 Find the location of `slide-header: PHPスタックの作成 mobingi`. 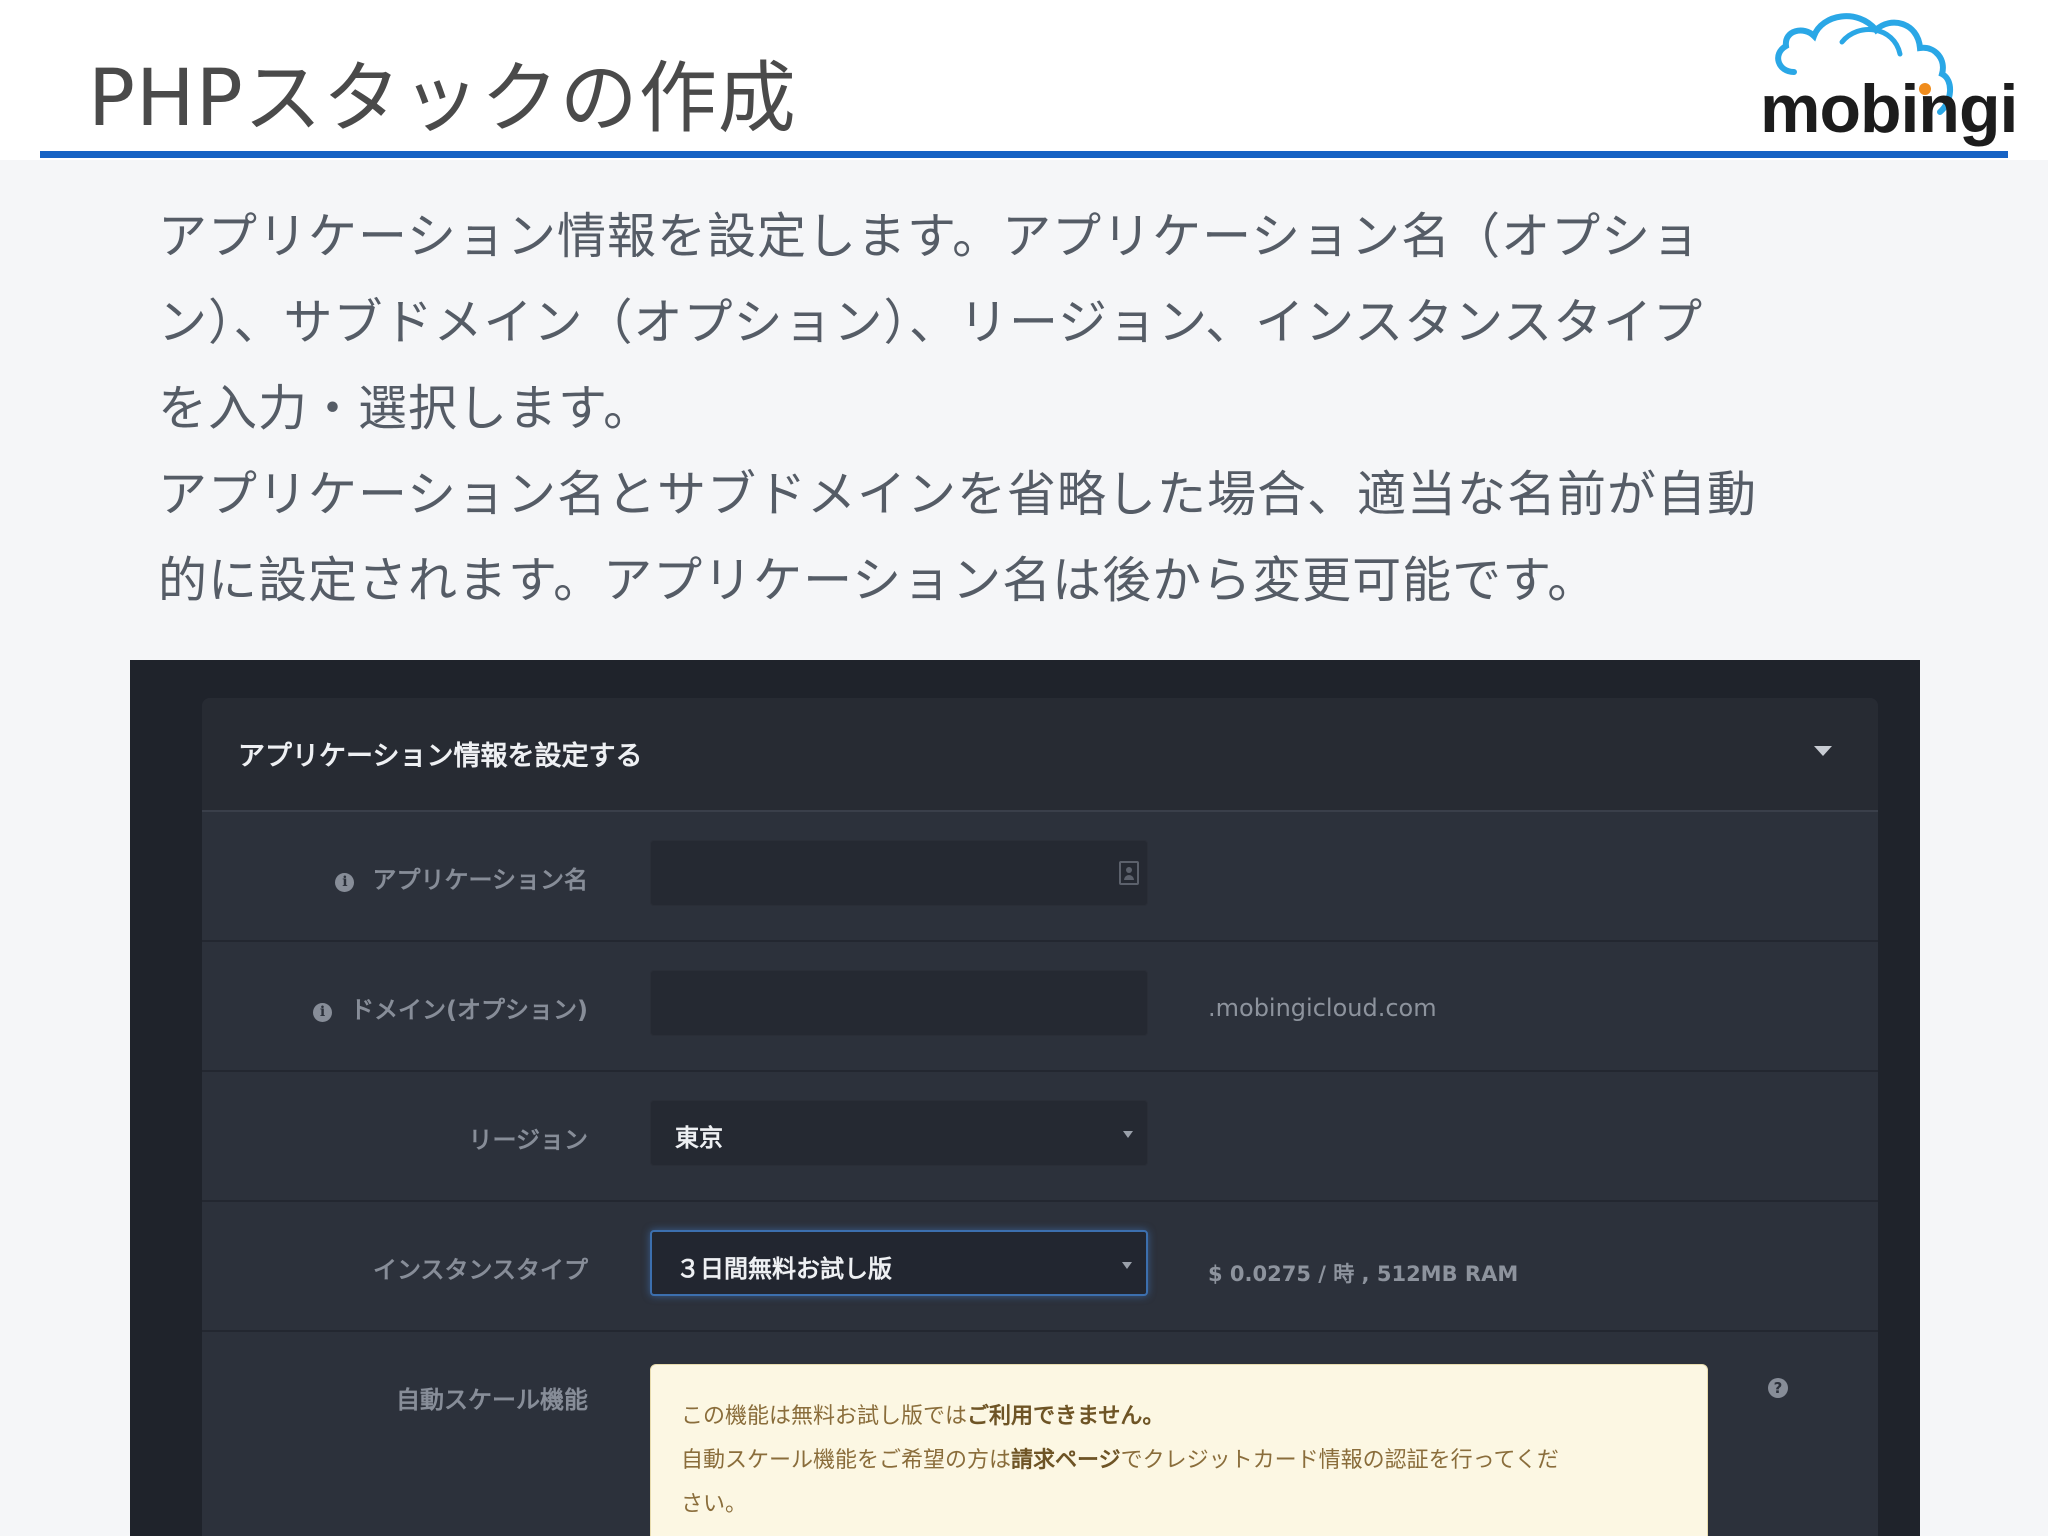

slide-header: PHPスタックの作成 mobingi is located at coordinates (1024, 80).